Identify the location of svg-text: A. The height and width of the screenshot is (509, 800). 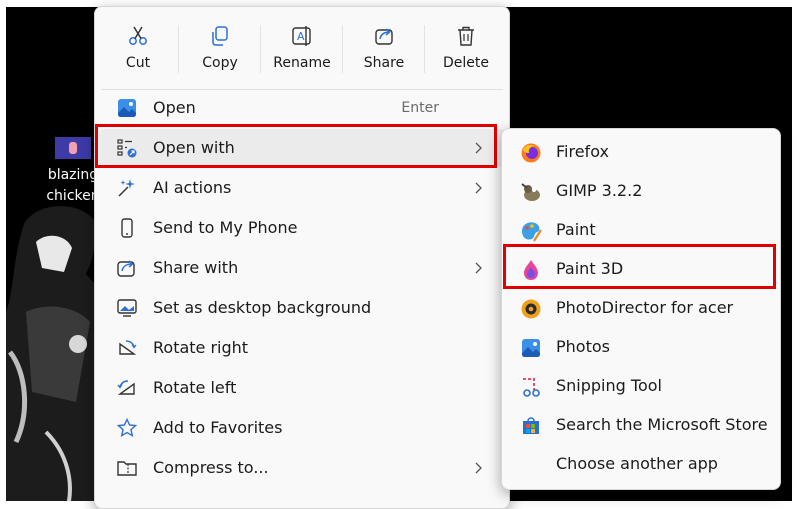
(301, 36).